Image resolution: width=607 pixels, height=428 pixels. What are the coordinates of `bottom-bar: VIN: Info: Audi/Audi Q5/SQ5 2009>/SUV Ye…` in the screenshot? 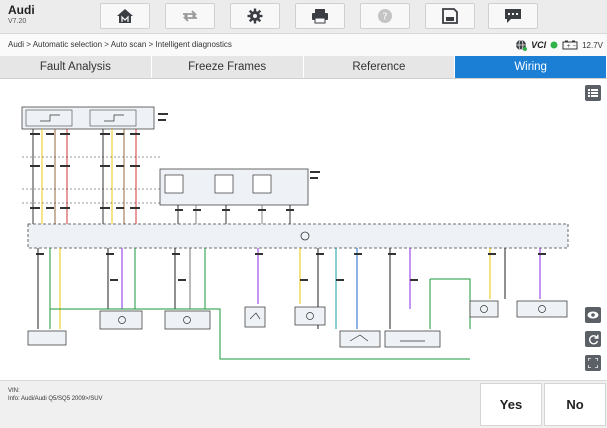 It's located at (303, 404).